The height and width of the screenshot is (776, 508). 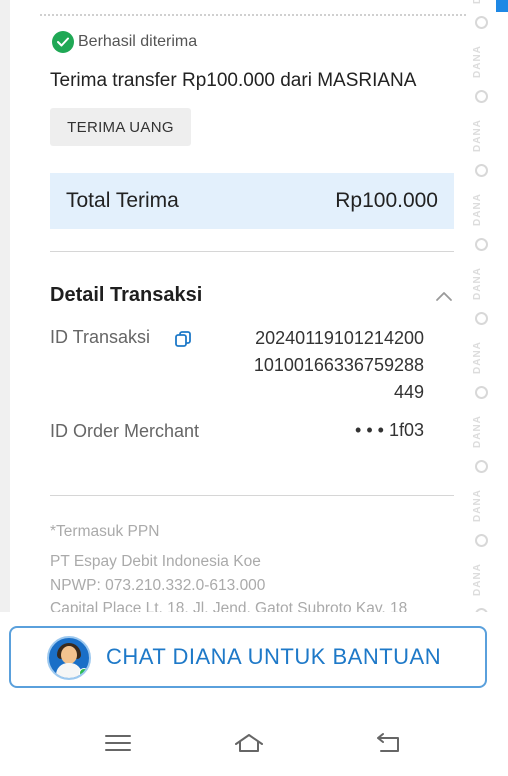 What do you see at coordinates (386, 200) in the screenshot?
I see `total-value: Rp100.000` at bounding box center [386, 200].